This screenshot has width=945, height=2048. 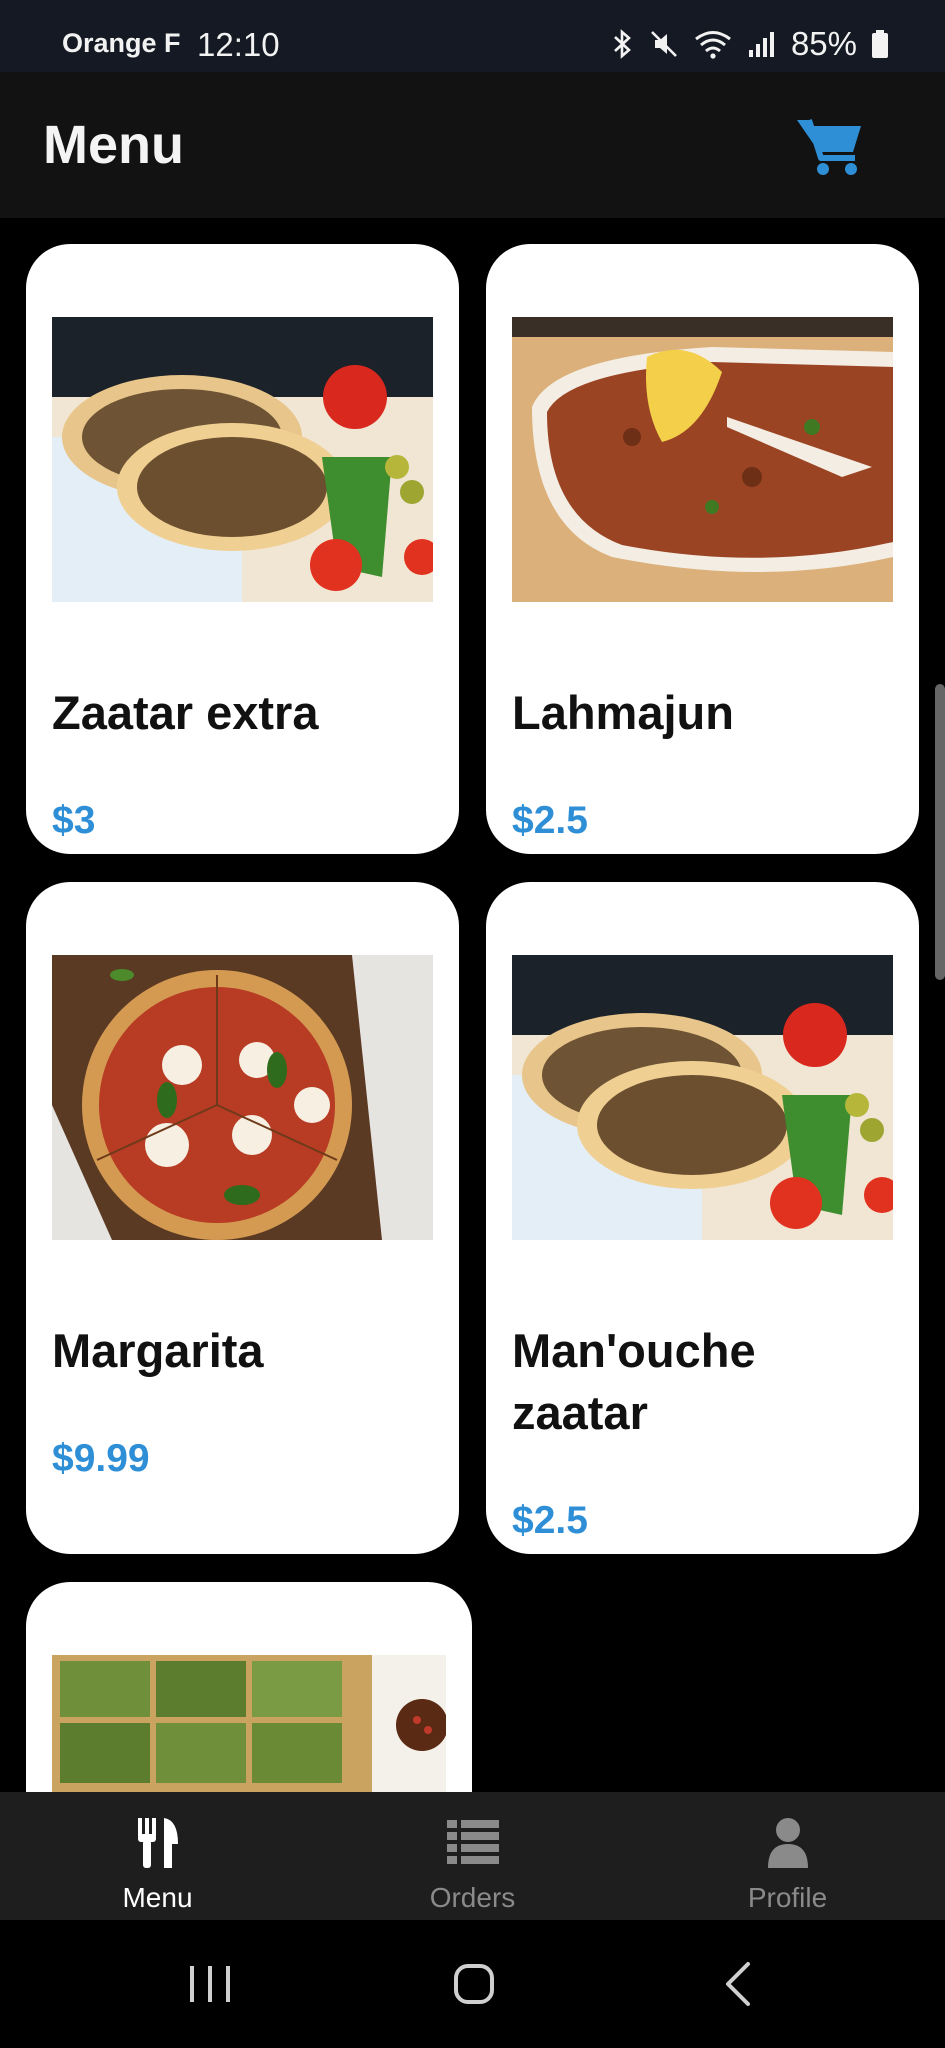 What do you see at coordinates (121, 43) in the screenshot?
I see `status-carrier: Orange F` at bounding box center [121, 43].